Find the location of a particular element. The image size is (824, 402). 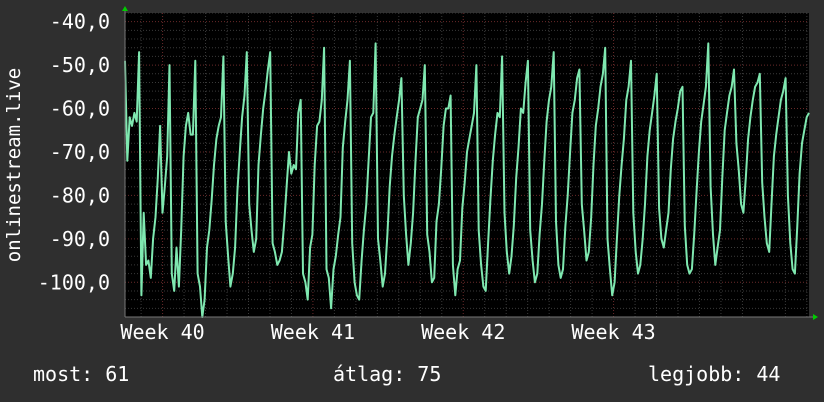

x-axis-arrow is located at coordinates (815, 317).